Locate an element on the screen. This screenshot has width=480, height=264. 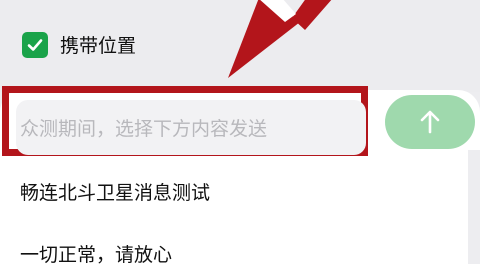
checkmark-icon is located at coordinates (35, 44).